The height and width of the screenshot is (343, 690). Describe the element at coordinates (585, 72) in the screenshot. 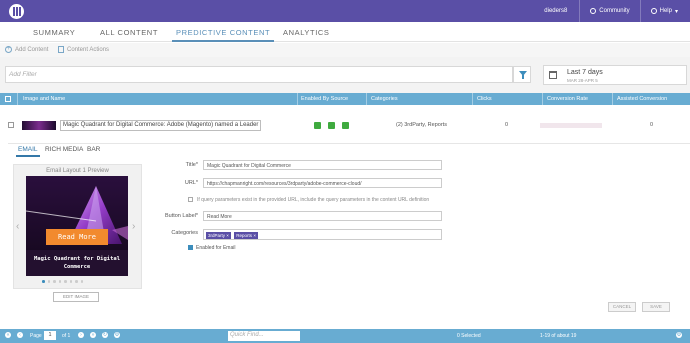

I see `date-range-label: Last 7 days` at that location.